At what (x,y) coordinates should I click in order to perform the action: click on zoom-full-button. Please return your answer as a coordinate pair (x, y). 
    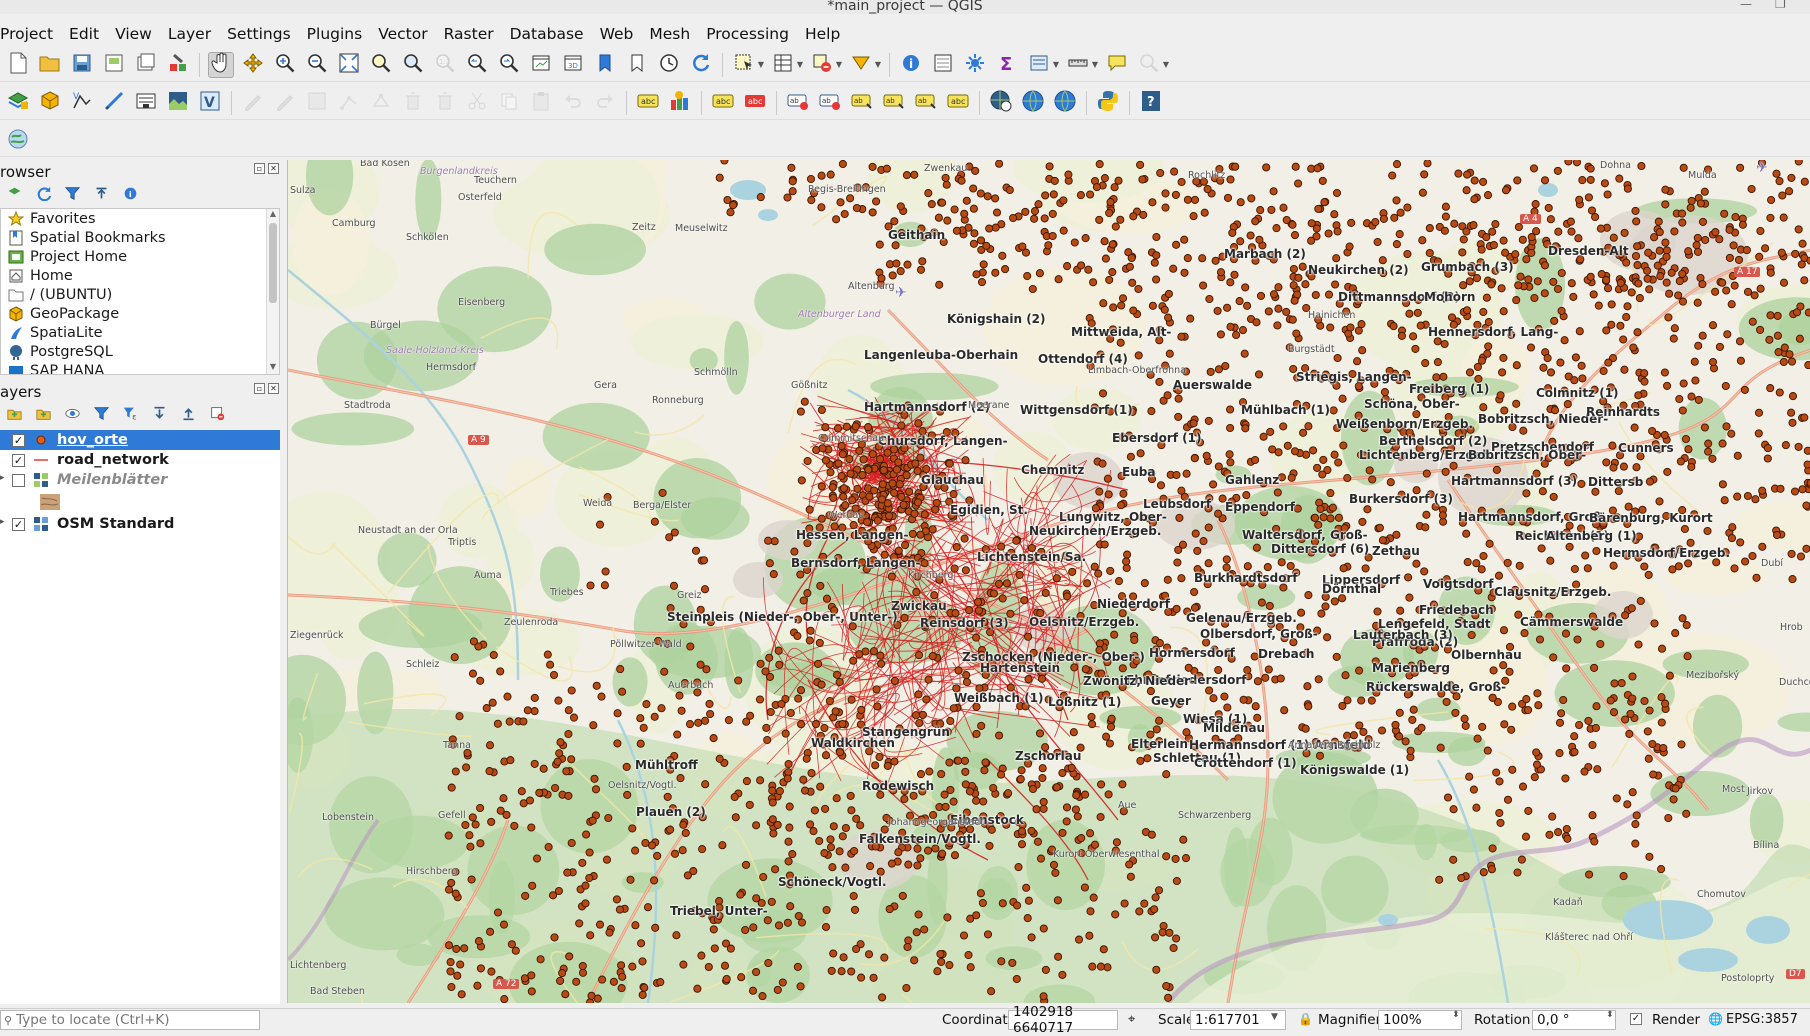
    Looking at the image, I should click on (349, 65).